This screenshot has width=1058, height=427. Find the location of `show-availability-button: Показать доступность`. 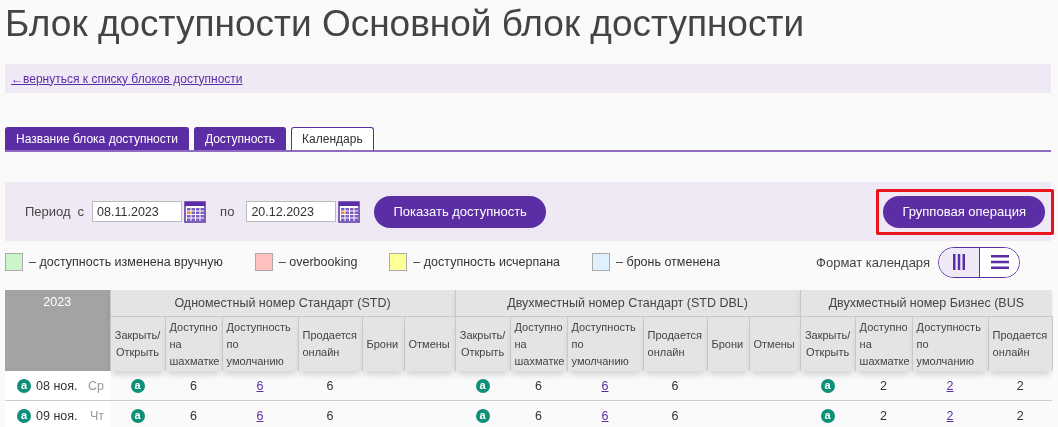

show-availability-button: Показать доступность is located at coordinates (460, 211).